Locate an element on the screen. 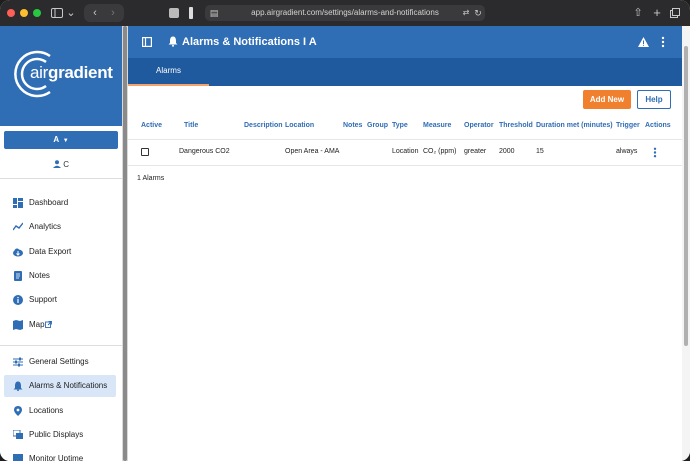  sidebar-item-label: Analytics is located at coordinates (45, 226).